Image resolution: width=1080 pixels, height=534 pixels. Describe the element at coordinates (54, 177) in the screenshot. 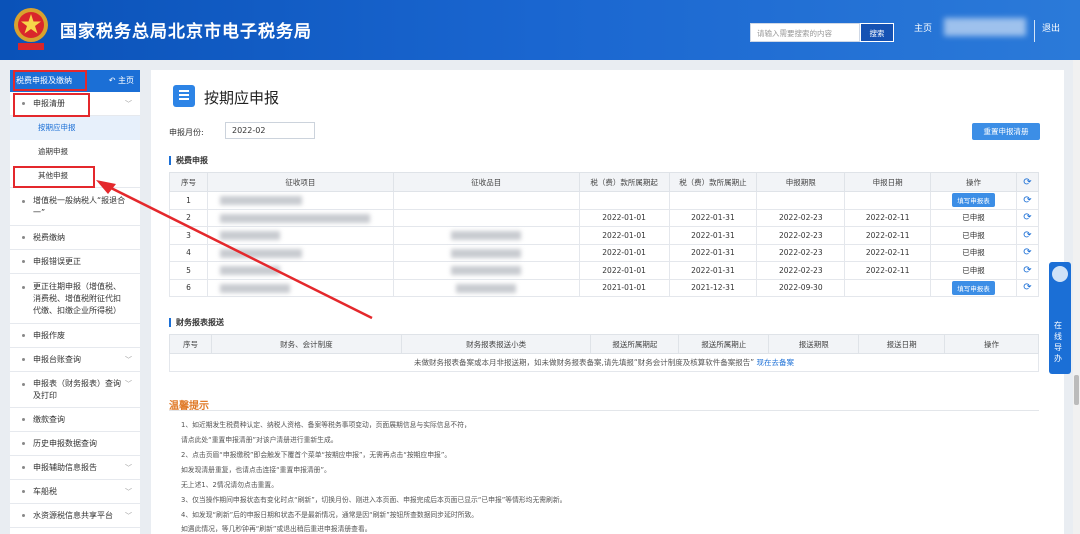

I see `annotation-box` at that location.